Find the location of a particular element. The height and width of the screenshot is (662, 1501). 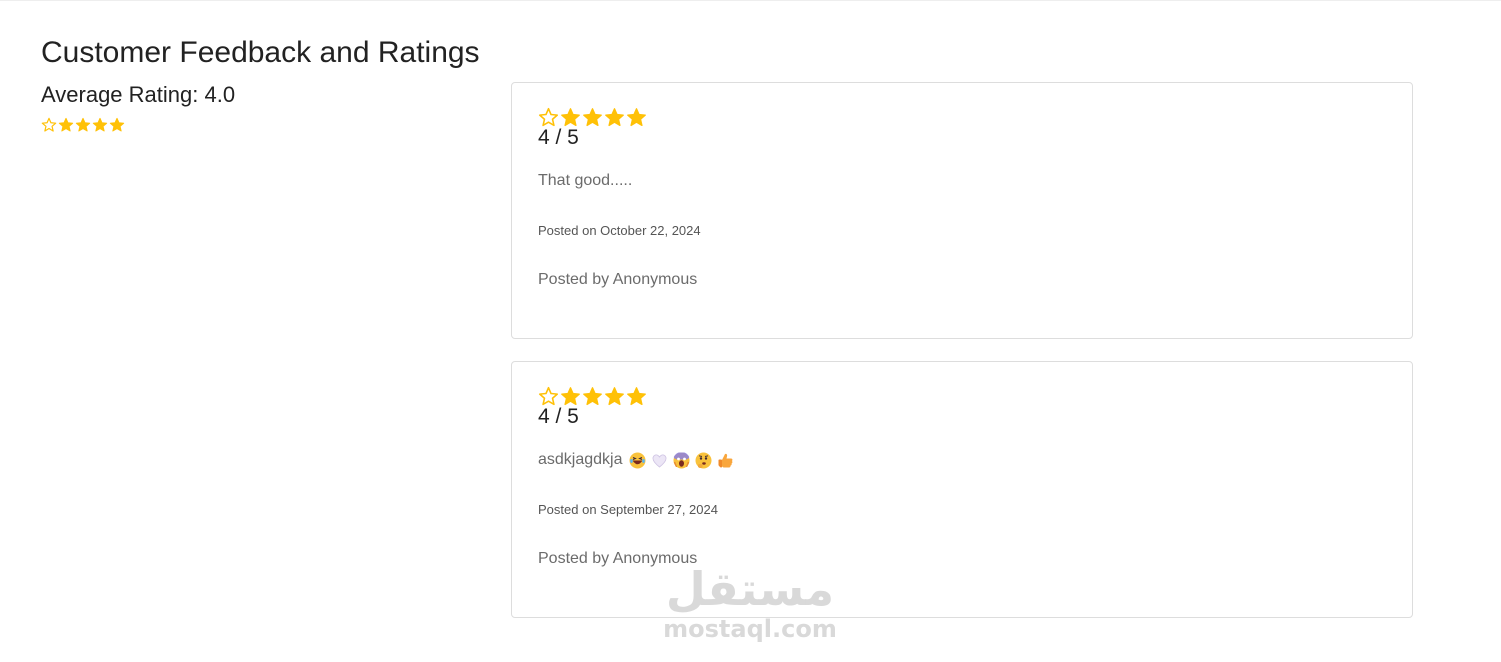

thinking-emoji-icon is located at coordinates (703, 460).